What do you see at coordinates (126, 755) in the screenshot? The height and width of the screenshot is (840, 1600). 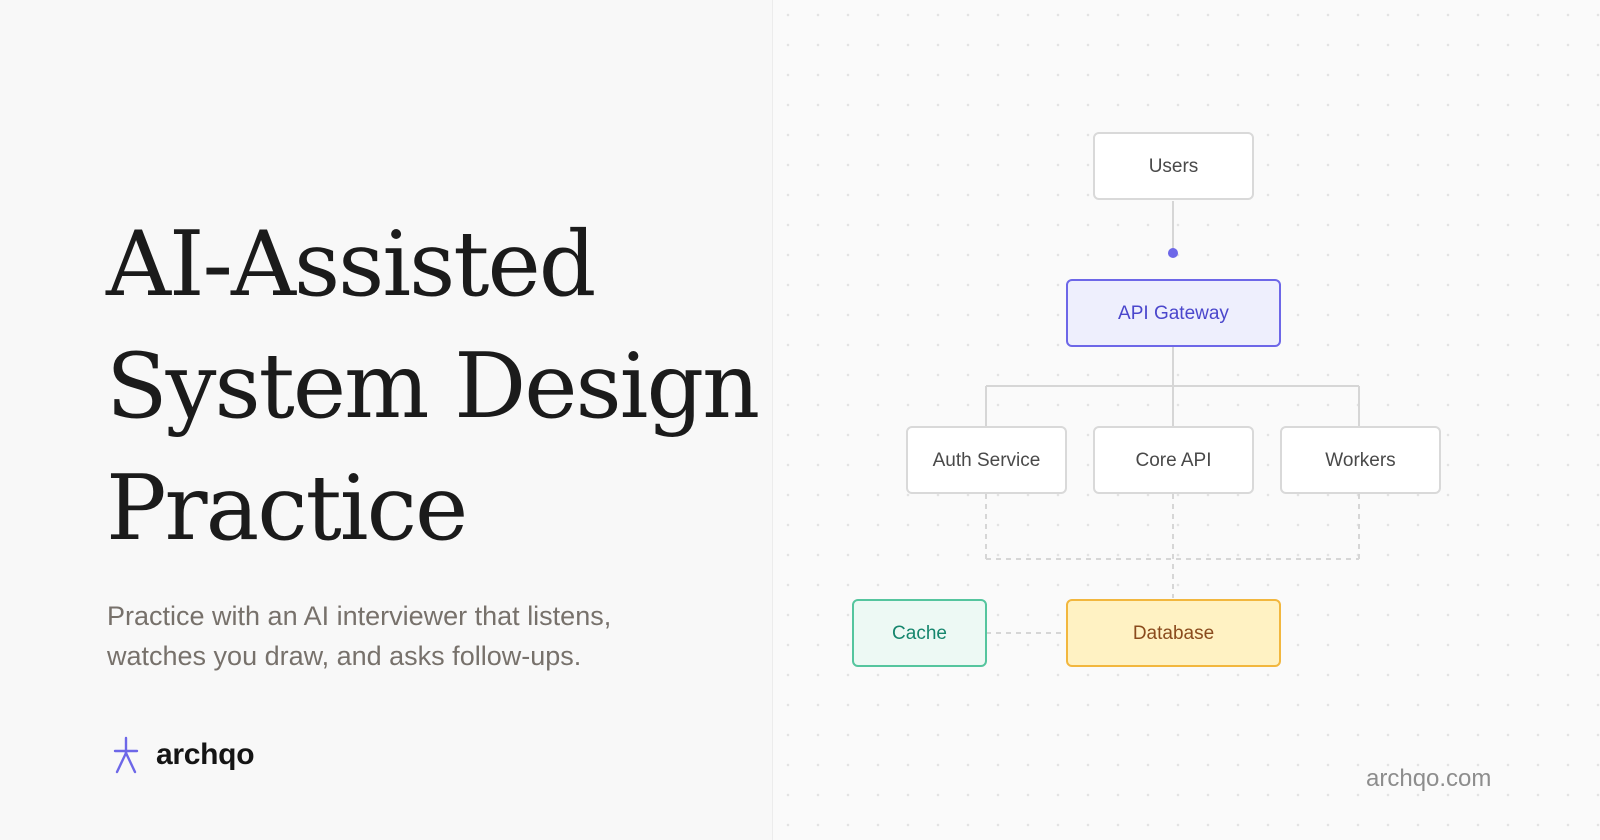 I see `stick-figure-icon` at bounding box center [126, 755].